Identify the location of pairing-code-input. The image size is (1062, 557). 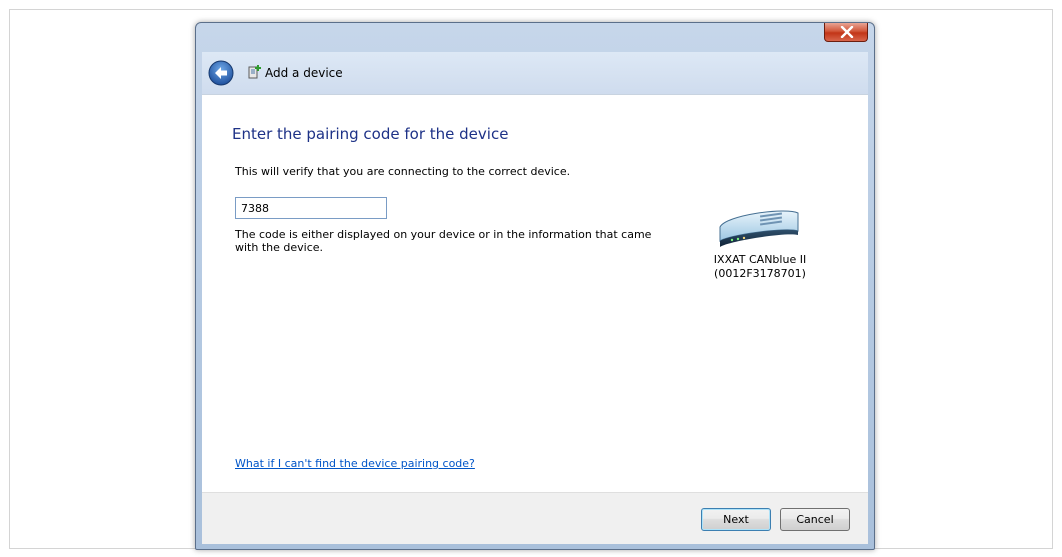
(311, 208).